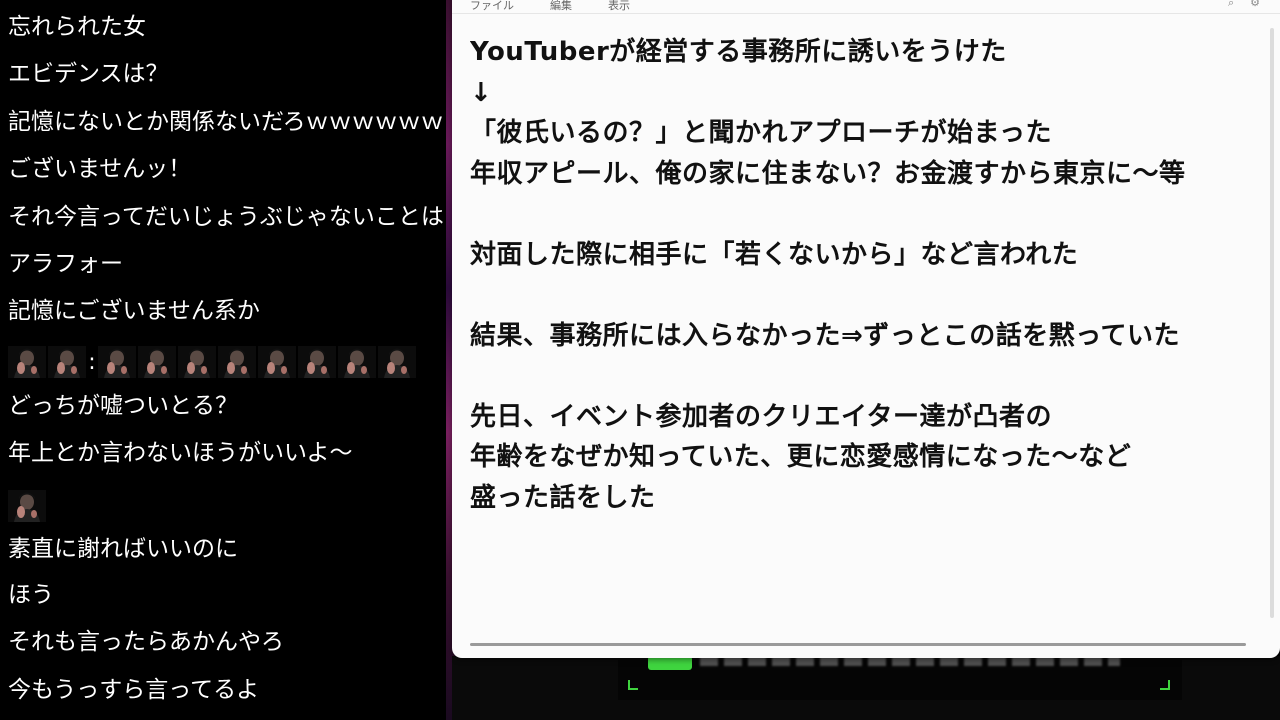  Describe the element at coordinates (1255, 5) in the screenshot. I see `settings-icon: ⚙` at that location.